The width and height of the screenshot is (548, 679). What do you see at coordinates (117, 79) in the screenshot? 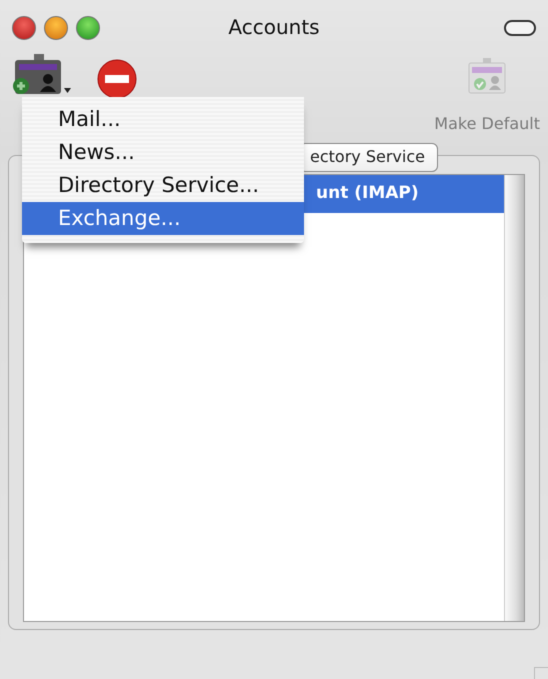
I see `remove-account-button` at bounding box center [117, 79].